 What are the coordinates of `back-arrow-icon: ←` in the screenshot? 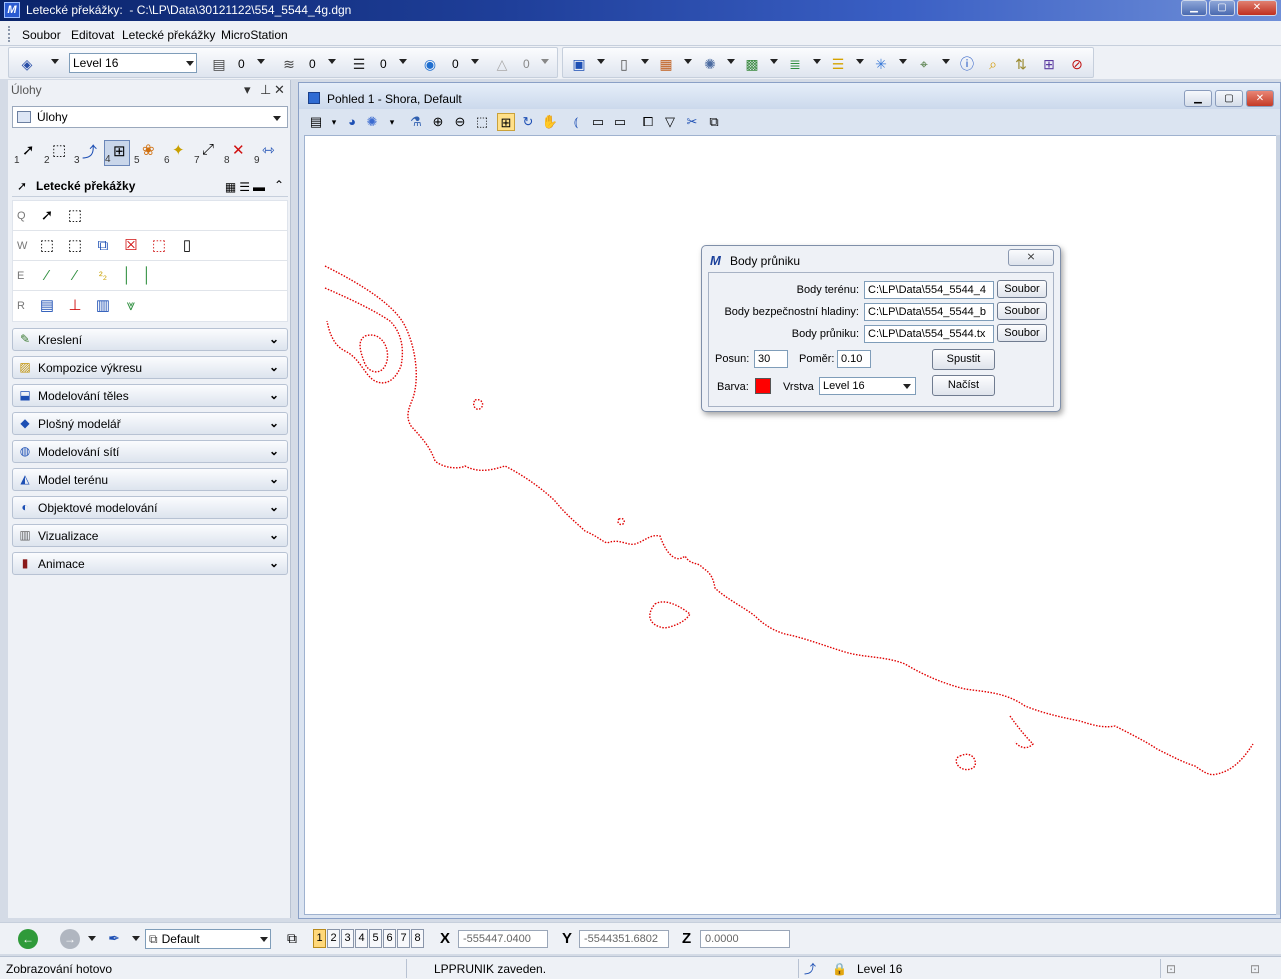 It's located at (28, 939).